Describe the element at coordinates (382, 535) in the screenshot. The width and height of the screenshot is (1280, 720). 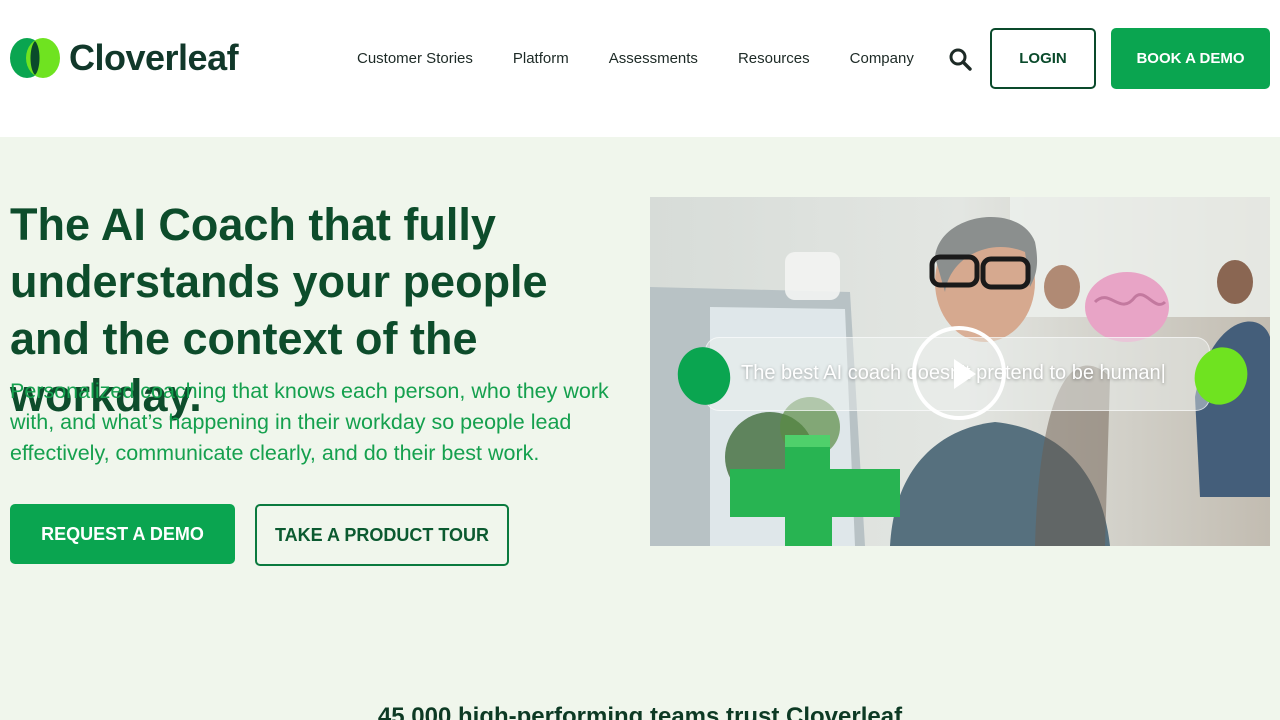
I see `product-tour-button: TAKE A PRODUCT TOUR` at that location.